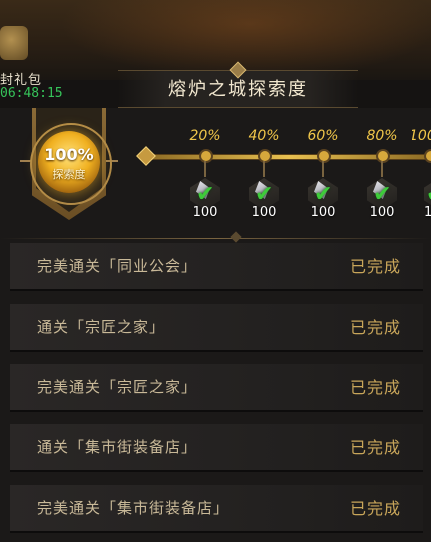 The height and width of the screenshot is (542, 431). Describe the element at coordinates (205, 136) in the screenshot. I see `milestone-percent: 20%` at that location.